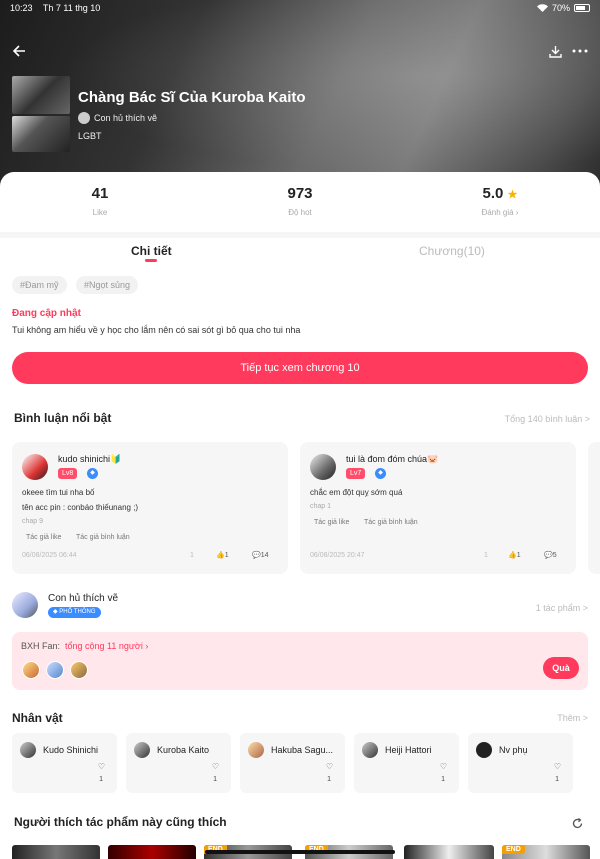 The height and width of the screenshot is (859, 600). Describe the element at coordinates (572, 718) in the screenshot. I see `characters-more-link: Thêm >` at that location.